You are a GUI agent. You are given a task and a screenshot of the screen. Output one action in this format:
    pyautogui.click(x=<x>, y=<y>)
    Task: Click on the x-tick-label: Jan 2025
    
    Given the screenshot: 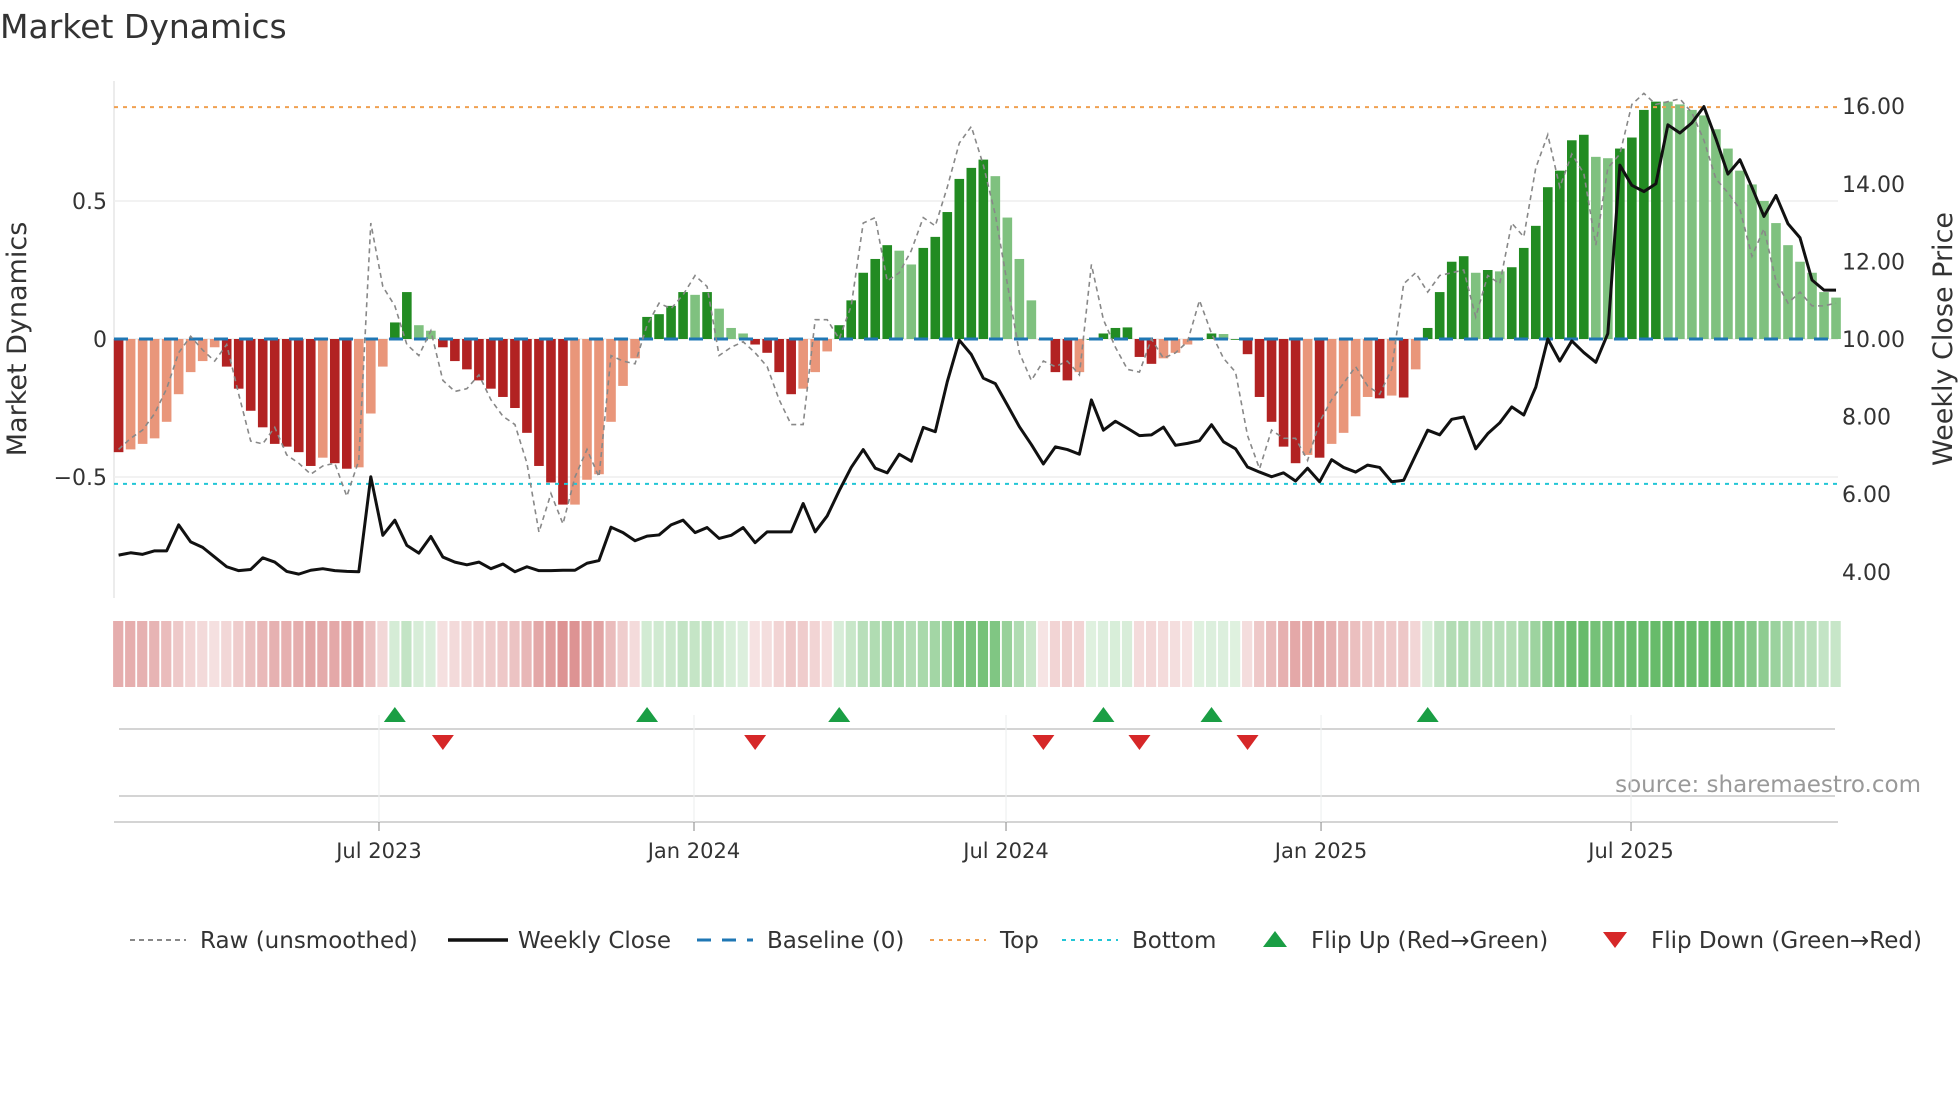 What is the action you would take?
    pyautogui.click(x=1320, y=851)
    